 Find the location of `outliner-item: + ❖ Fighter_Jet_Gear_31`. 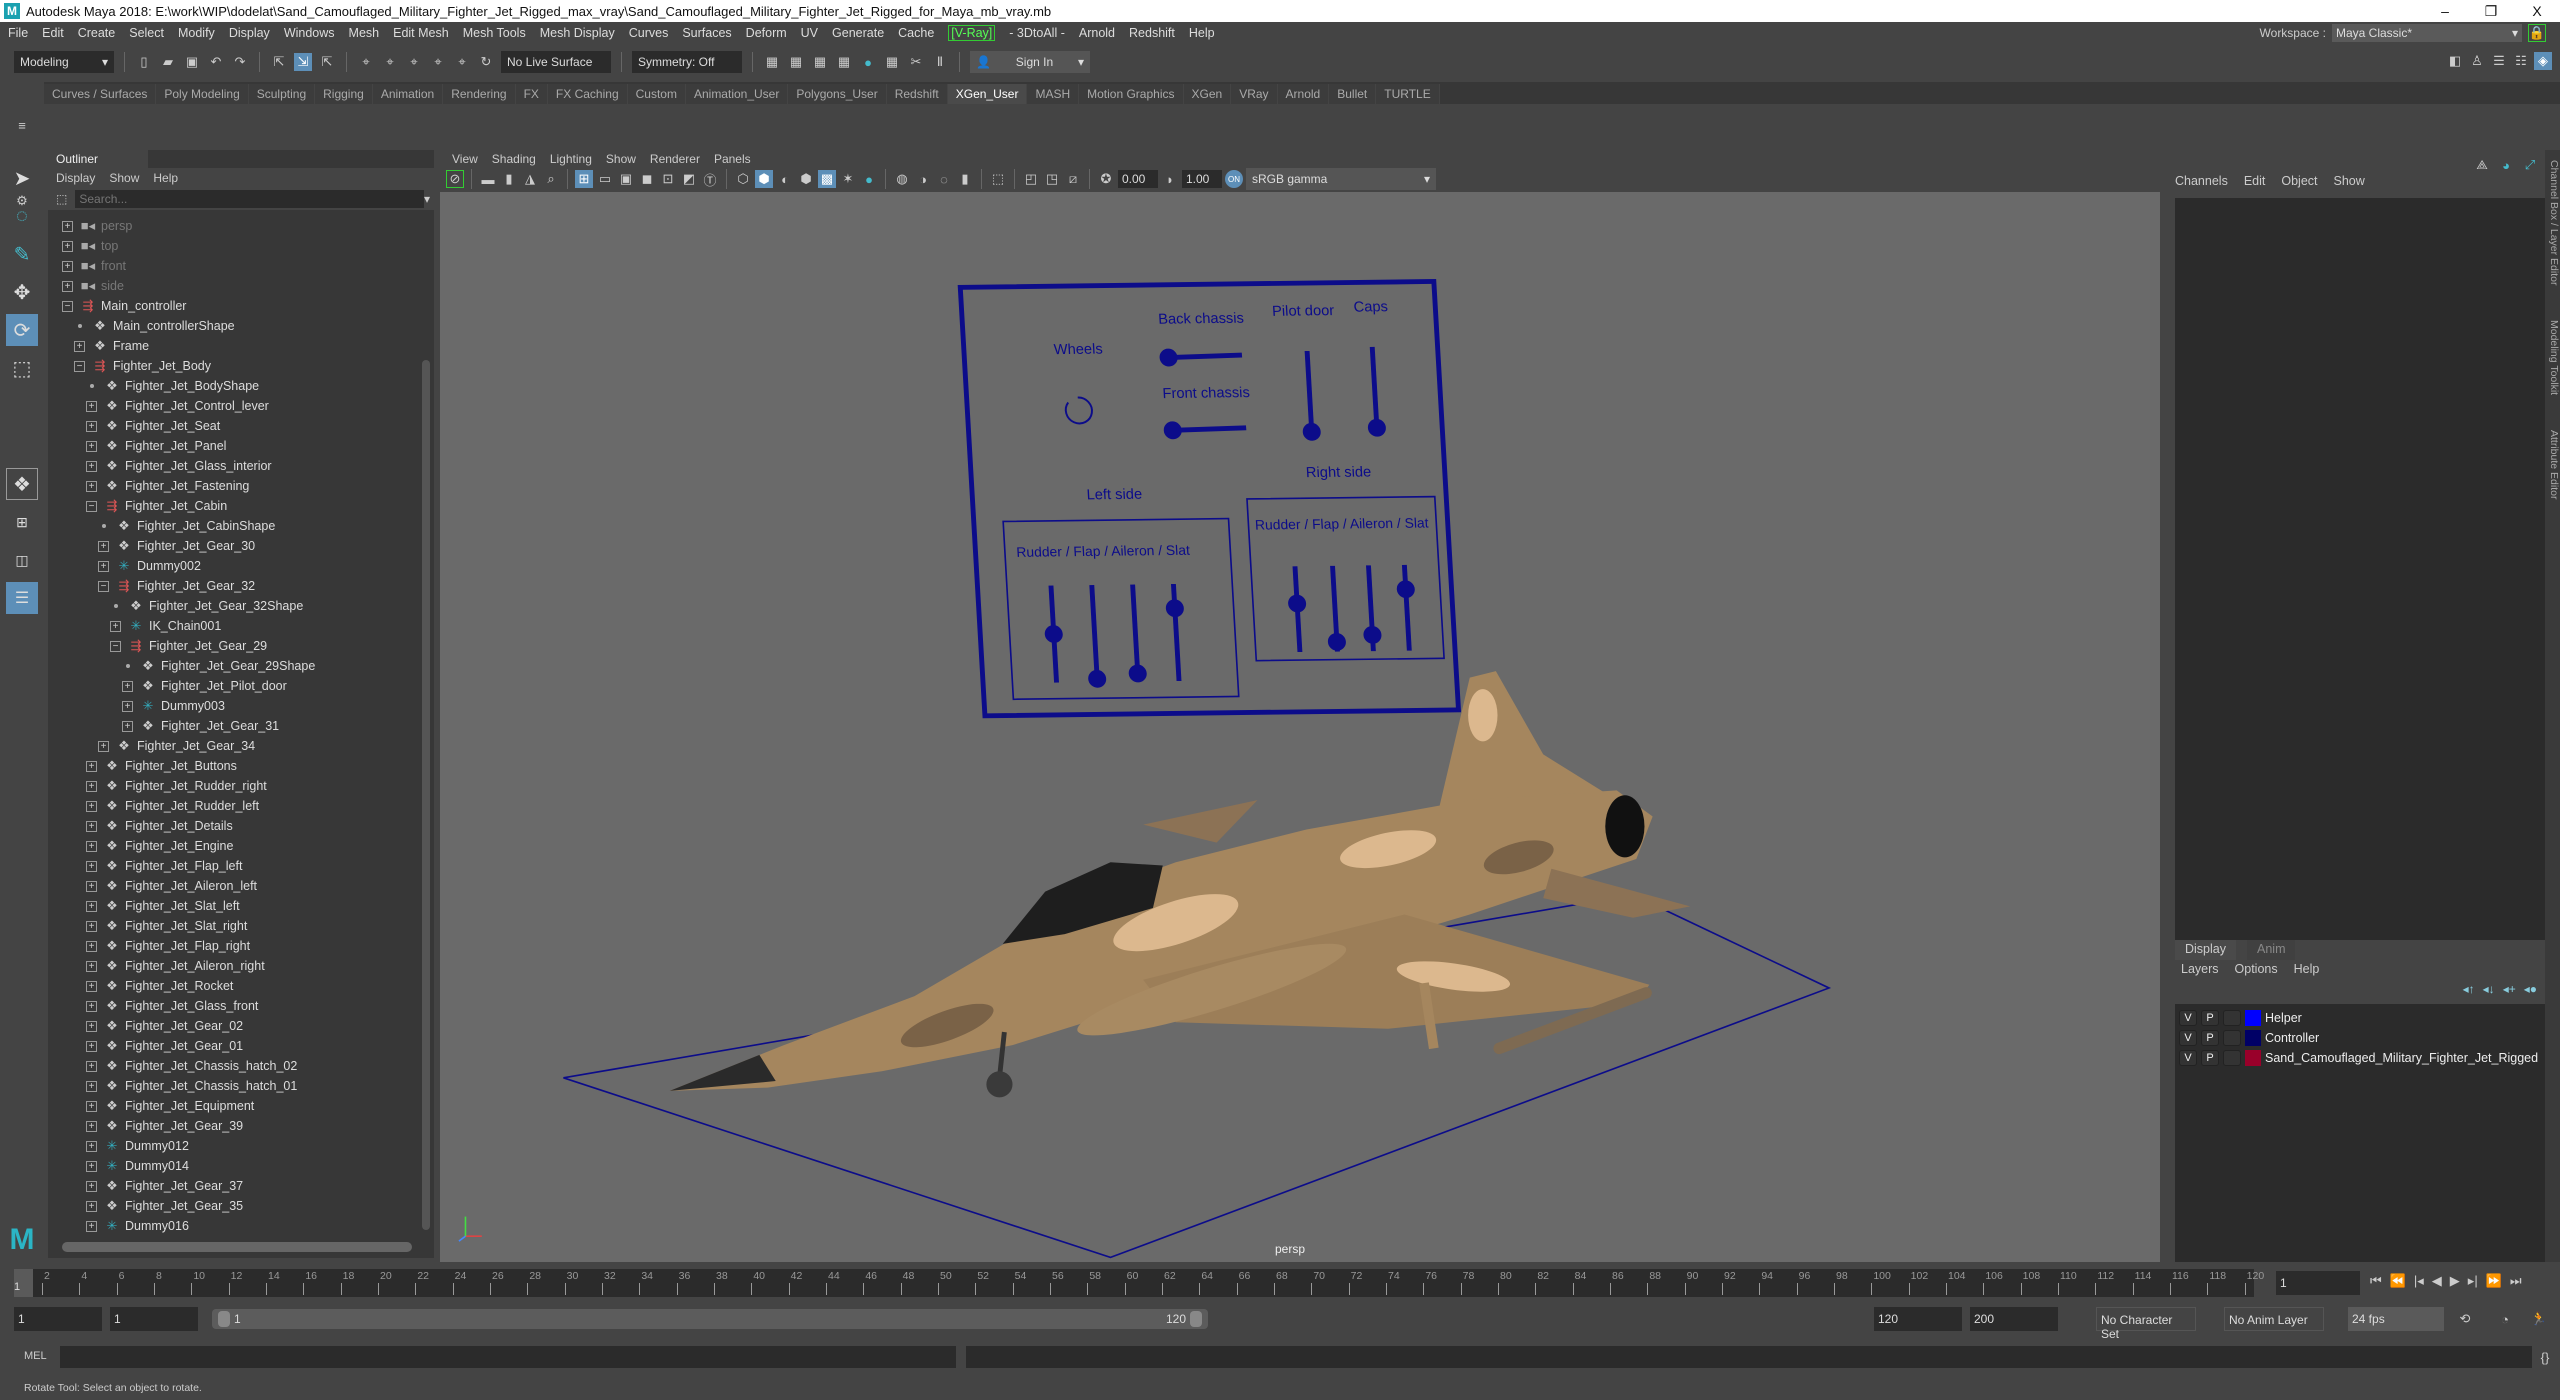

outliner-item: + ❖ Fighter_Jet_Gear_31 is located at coordinates (200, 726).